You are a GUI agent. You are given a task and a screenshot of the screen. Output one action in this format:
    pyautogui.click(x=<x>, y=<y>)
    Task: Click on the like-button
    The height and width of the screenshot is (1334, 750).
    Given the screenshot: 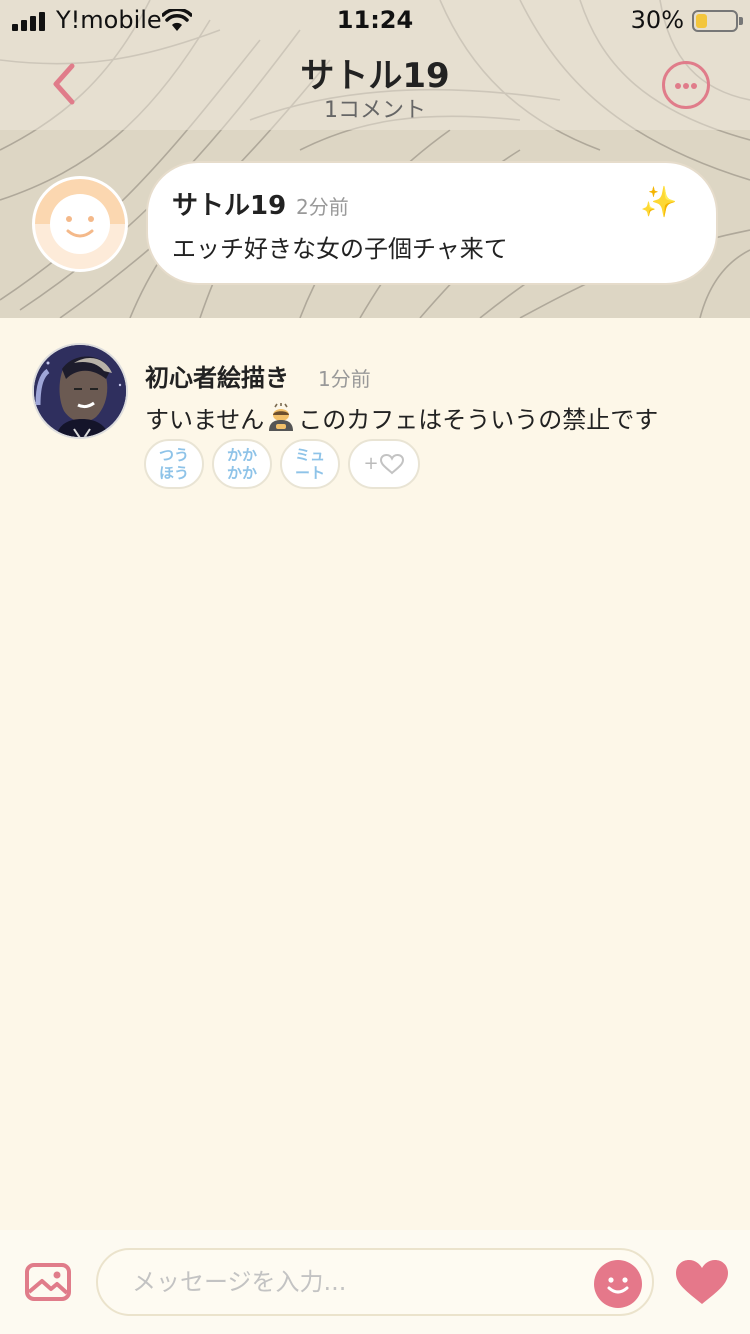 What is the action you would take?
    pyautogui.click(x=702, y=1284)
    